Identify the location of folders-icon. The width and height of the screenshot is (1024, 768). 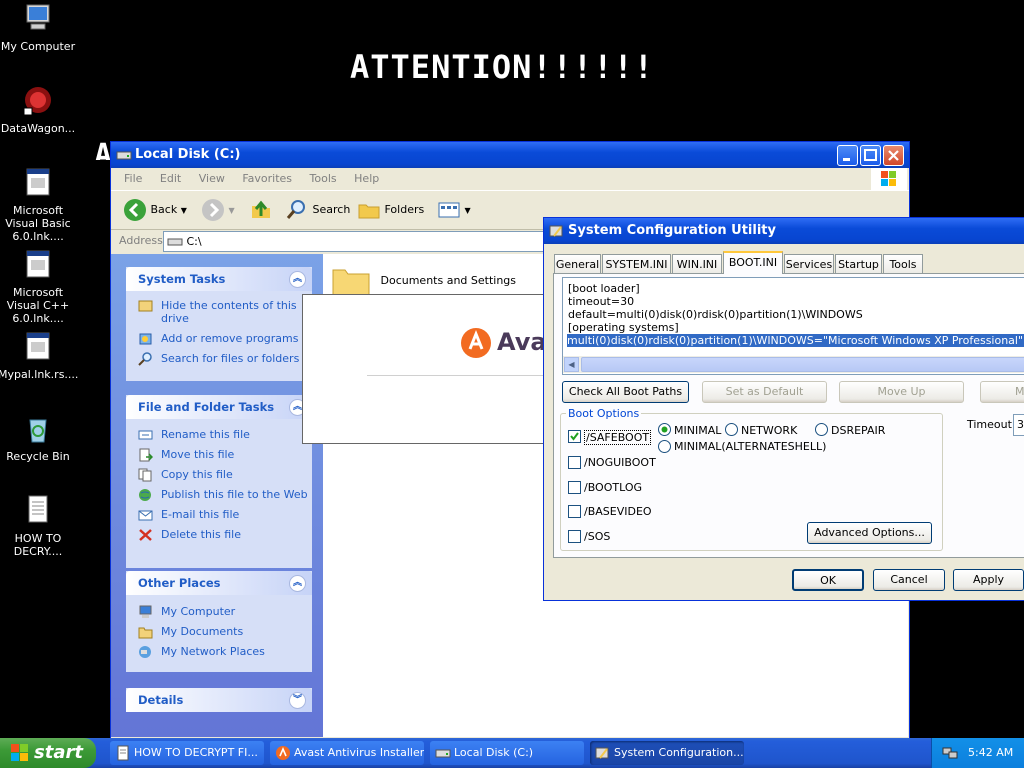
(369, 211).